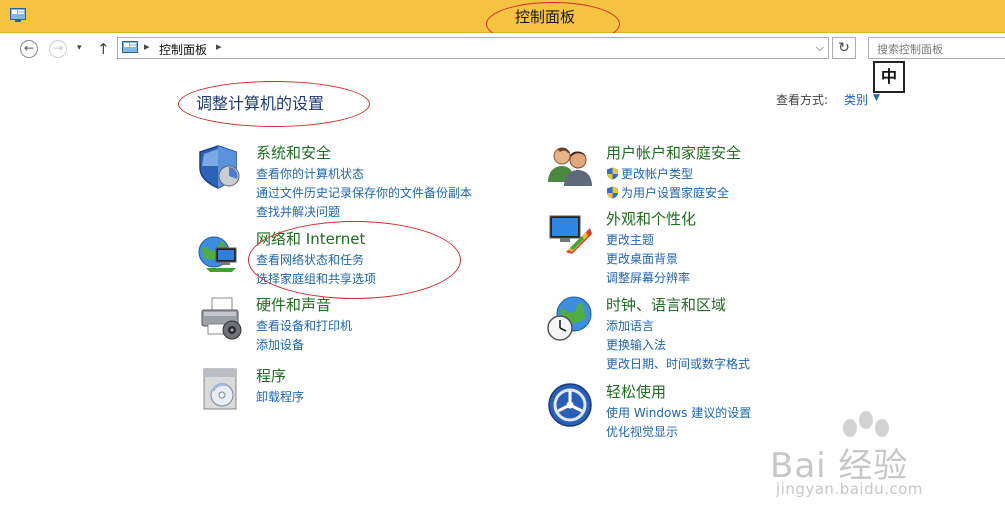 The height and width of the screenshot is (522, 1005). I want to click on users-icon, so click(570, 166).